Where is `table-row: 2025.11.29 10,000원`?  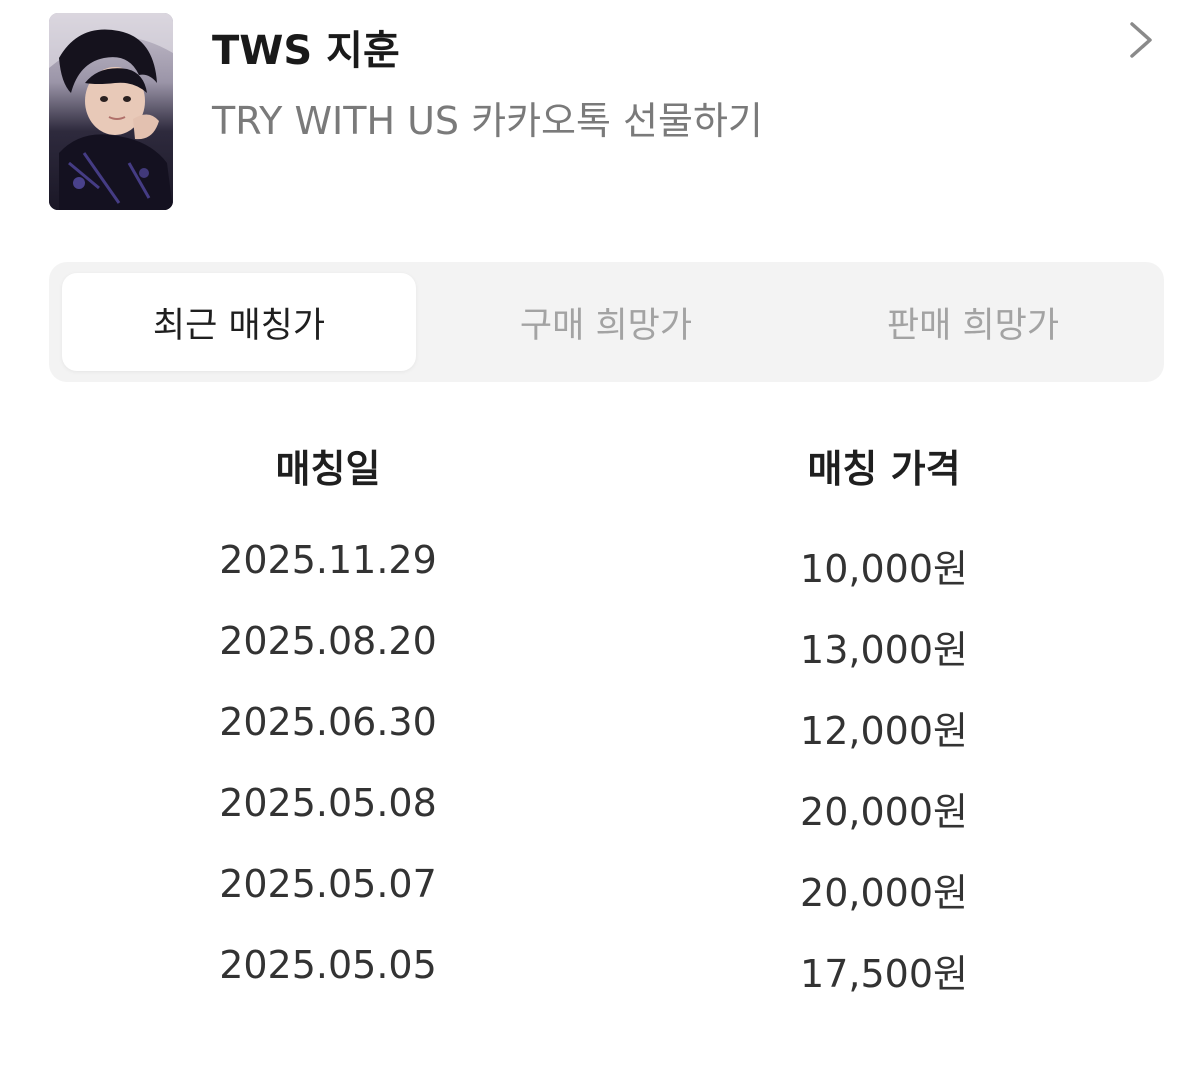
table-row: 2025.11.29 10,000원 is located at coordinates (600, 570).